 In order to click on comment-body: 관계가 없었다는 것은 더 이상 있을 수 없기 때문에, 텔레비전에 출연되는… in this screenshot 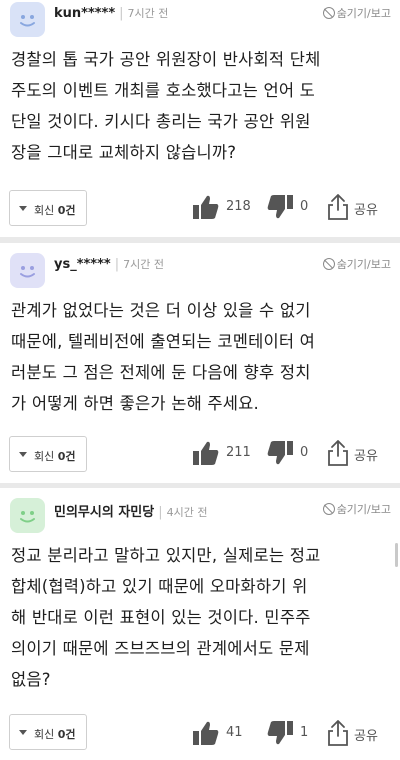, I will do `click(163, 357)`.